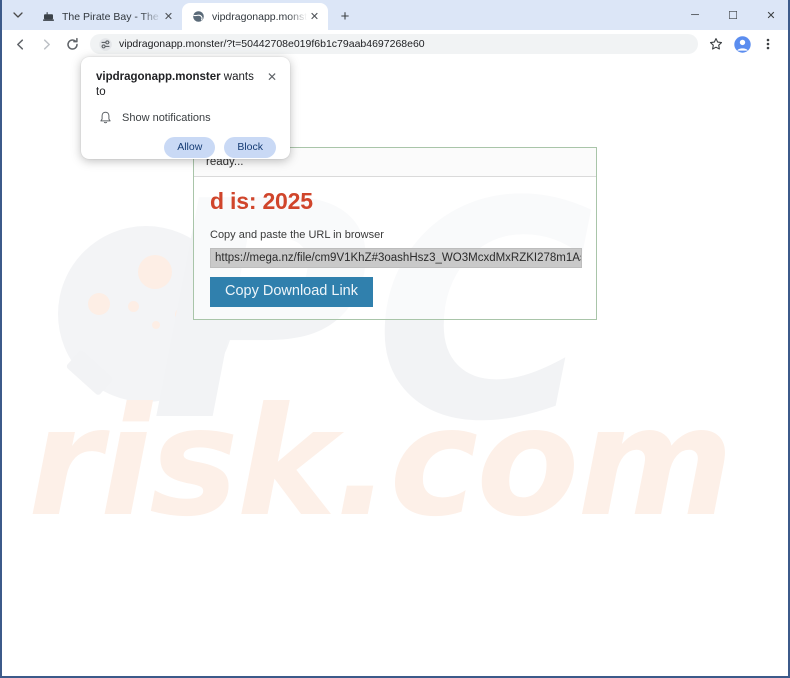 The width and height of the screenshot is (790, 678). Describe the element at coordinates (259, 16) in the screenshot. I see `tab-title: vipdragonapp.monster/?t=504` at that location.